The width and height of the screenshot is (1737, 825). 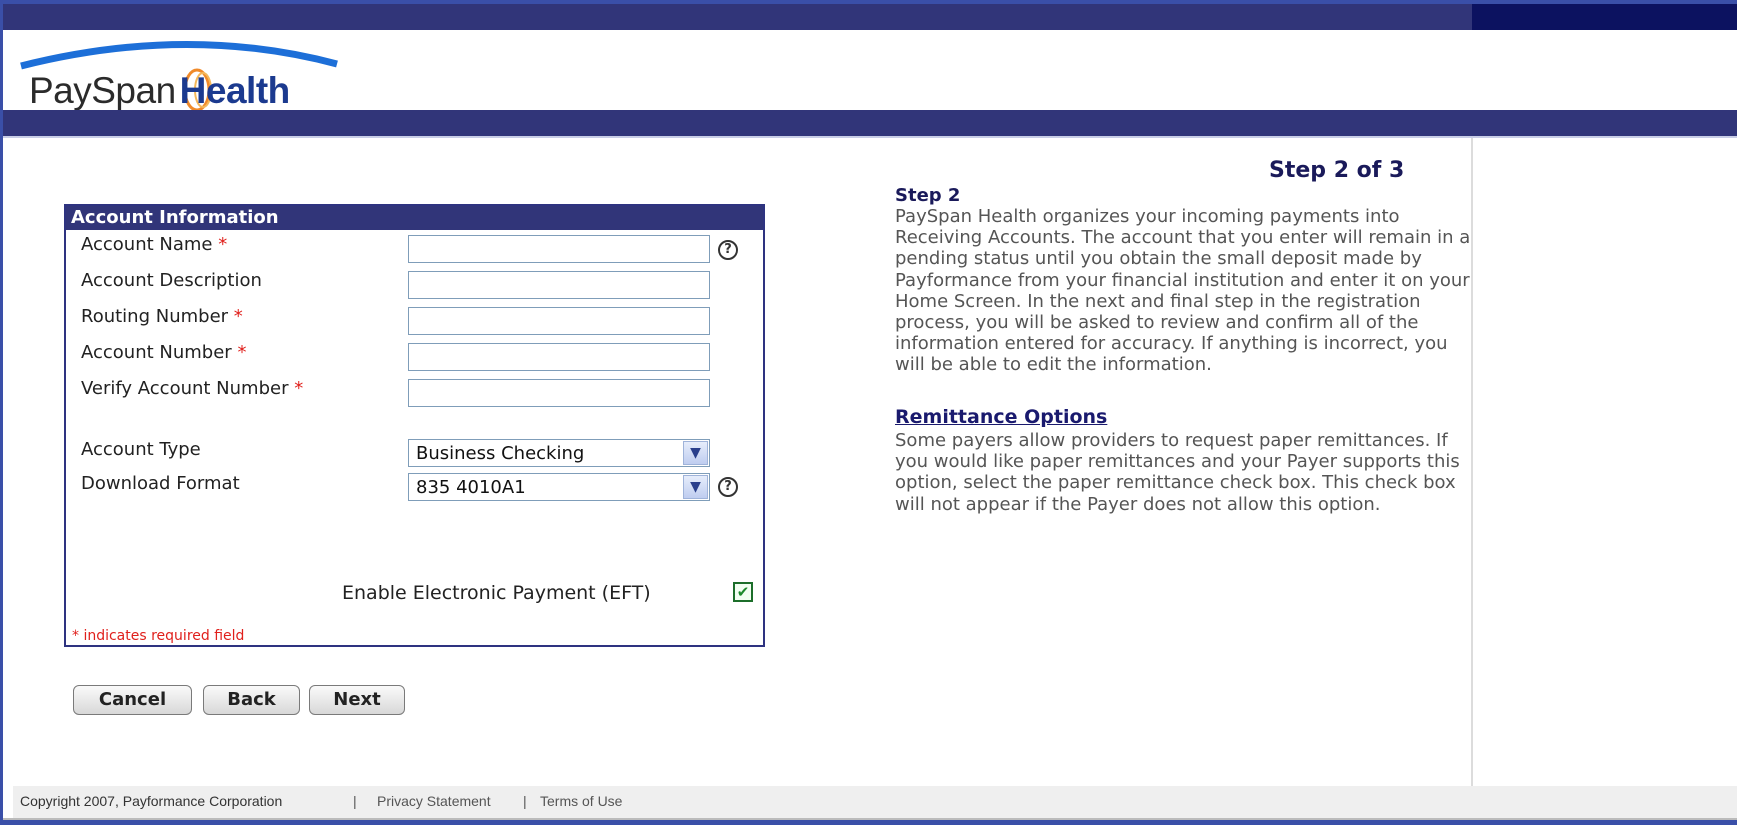 I want to click on account-number-input, so click(x=559, y=357).